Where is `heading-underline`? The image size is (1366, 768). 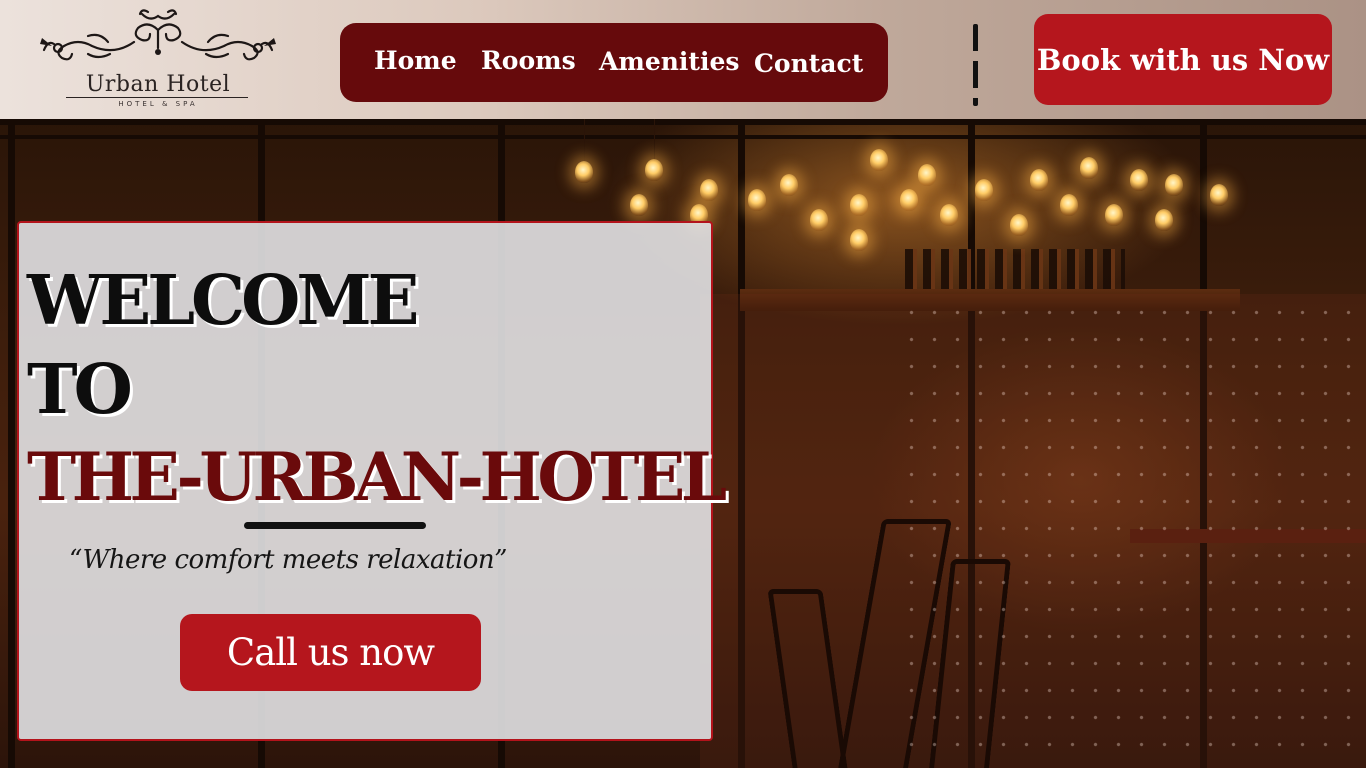
heading-underline is located at coordinates (335, 525).